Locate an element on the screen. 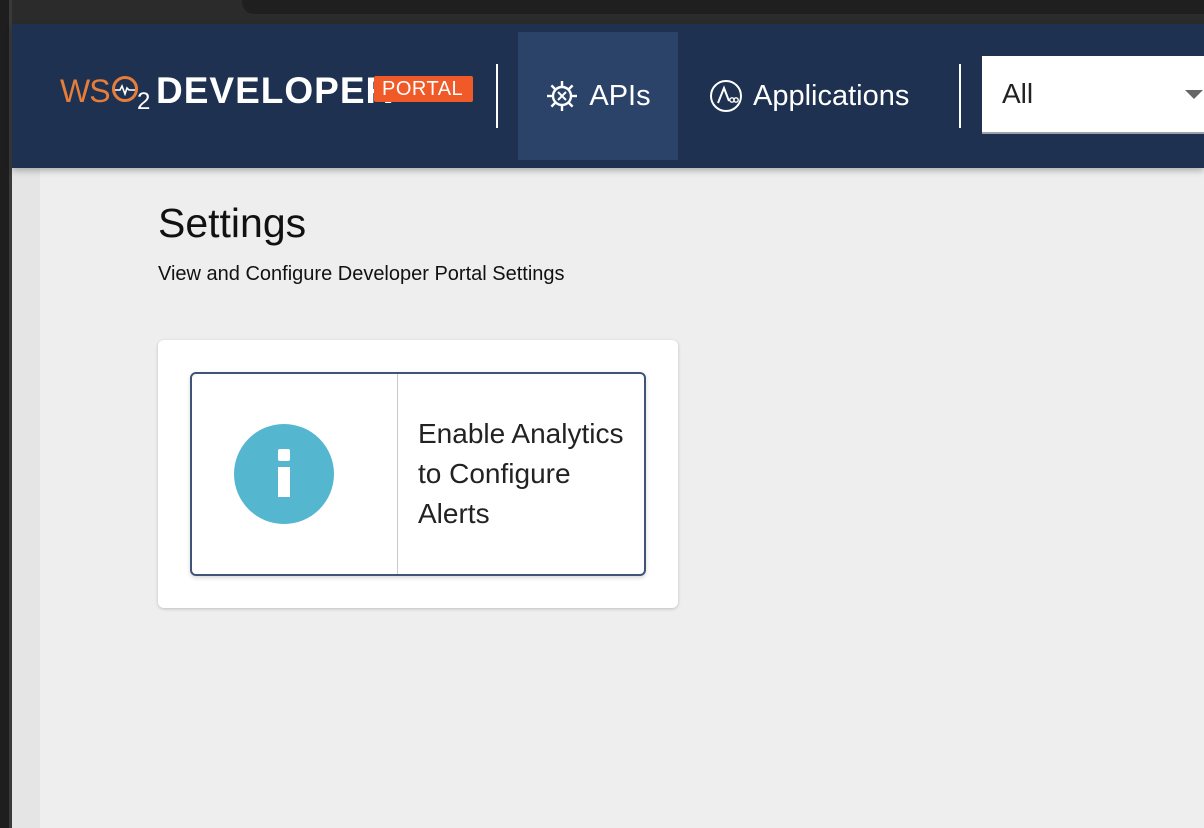 Image resolution: width=1204 pixels, height=828 pixels. scope-select-value: All is located at coordinates (1018, 93).